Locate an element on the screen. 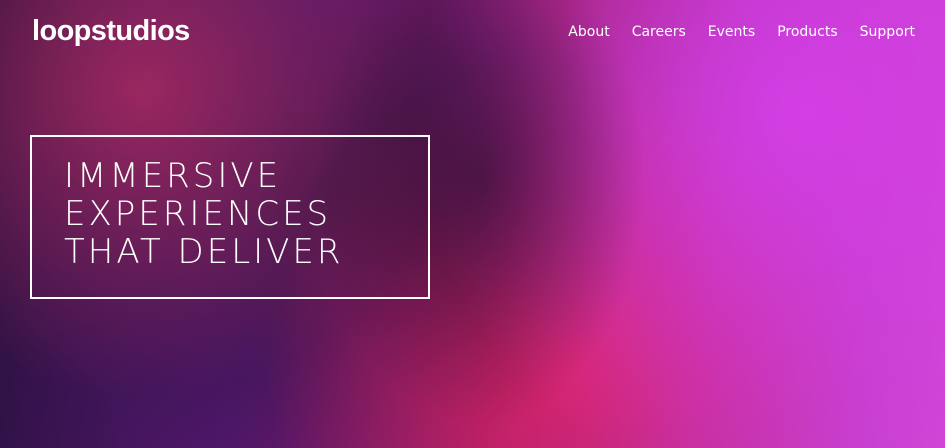 The image size is (945, 448). nav-link-careers: Careers is located at coordinates (659, 32).